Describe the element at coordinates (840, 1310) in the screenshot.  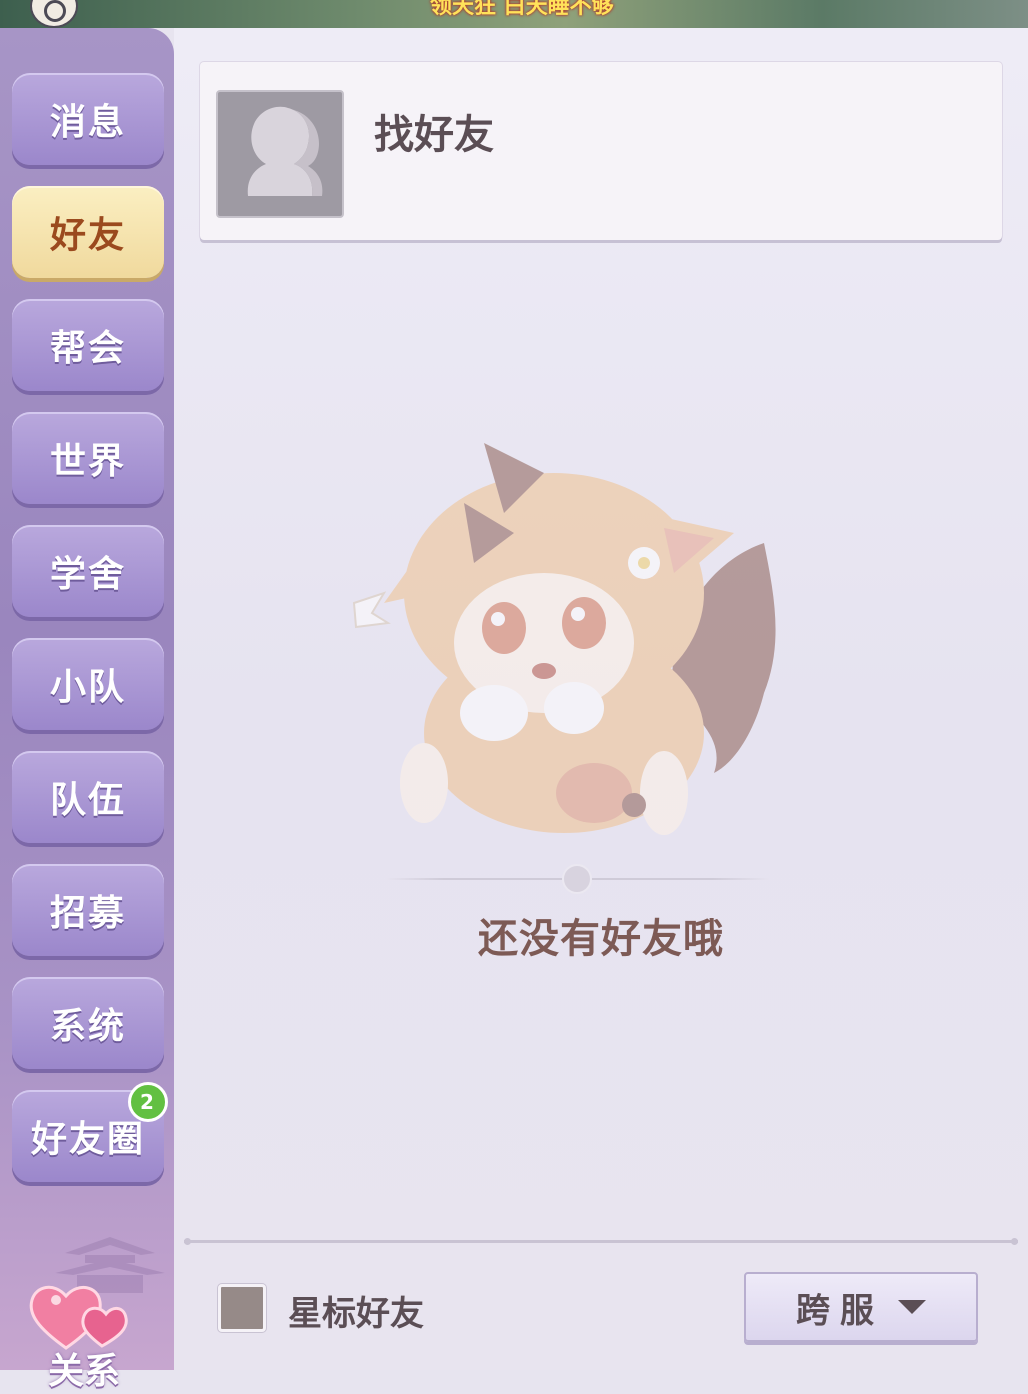
I see `cross-server-label: 跨服` at that location.